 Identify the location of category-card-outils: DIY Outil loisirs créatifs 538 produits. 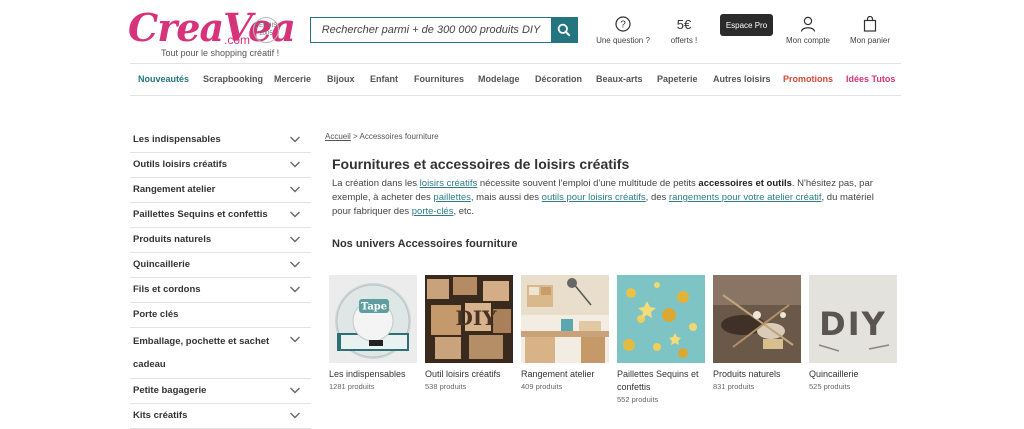
(469, 333).